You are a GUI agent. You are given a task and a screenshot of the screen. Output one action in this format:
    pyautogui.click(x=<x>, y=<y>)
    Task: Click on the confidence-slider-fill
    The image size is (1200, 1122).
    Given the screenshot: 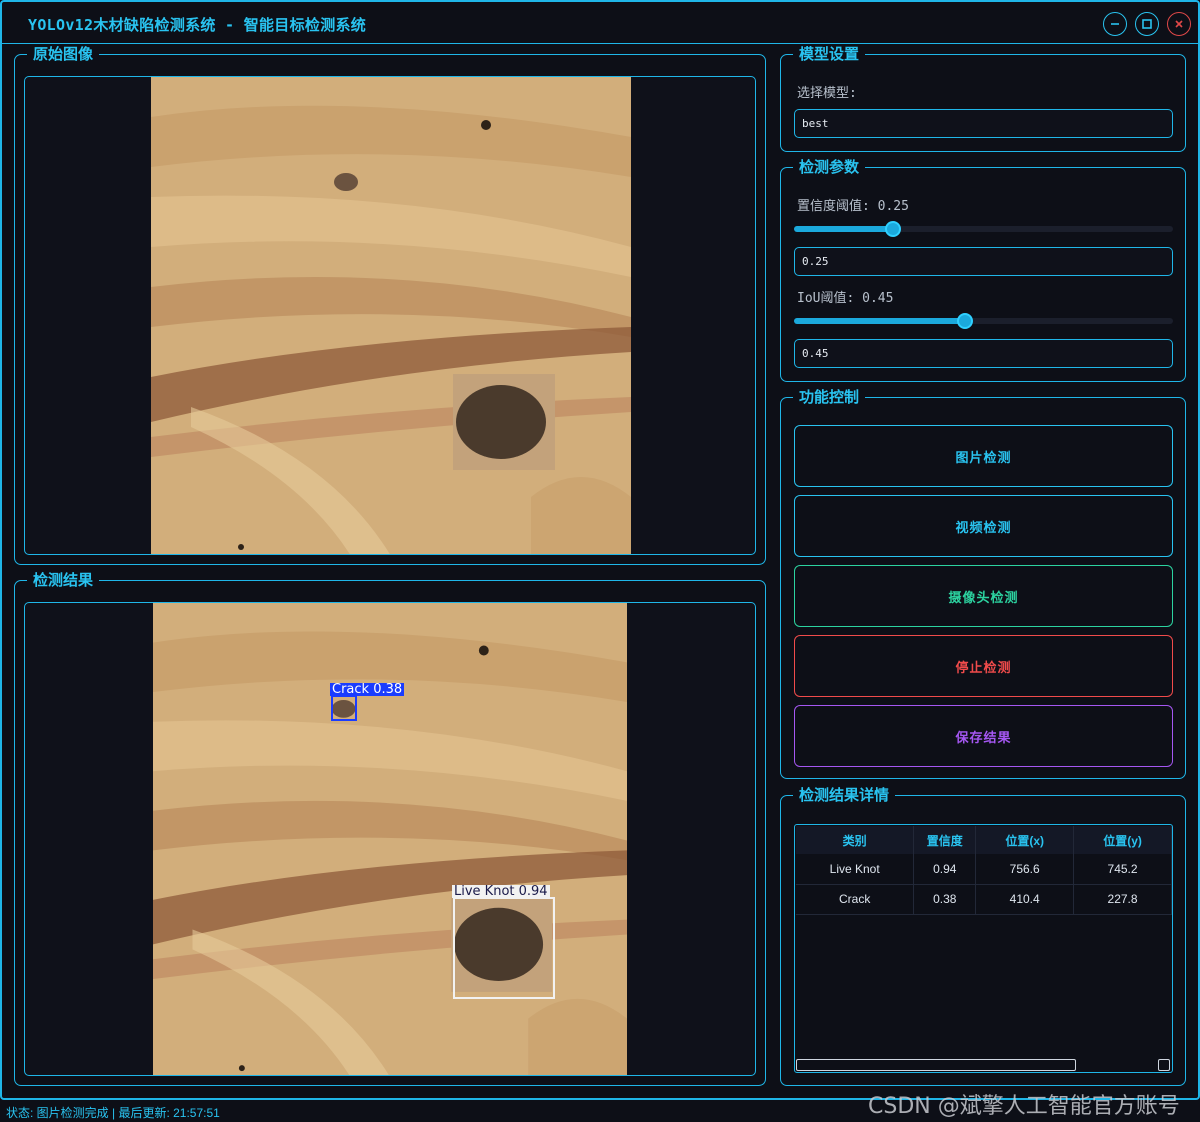 What is the action you would take?
    pyautogui.click(x=843, y=229)
    